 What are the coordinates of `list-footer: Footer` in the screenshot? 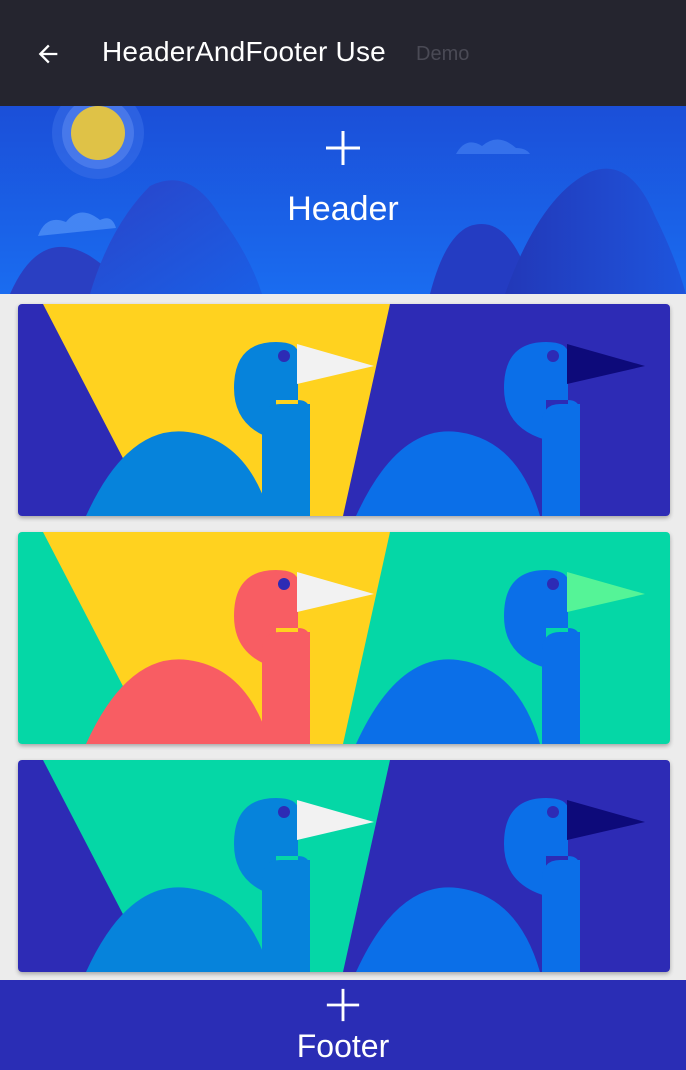 It's located at (343, 1025).